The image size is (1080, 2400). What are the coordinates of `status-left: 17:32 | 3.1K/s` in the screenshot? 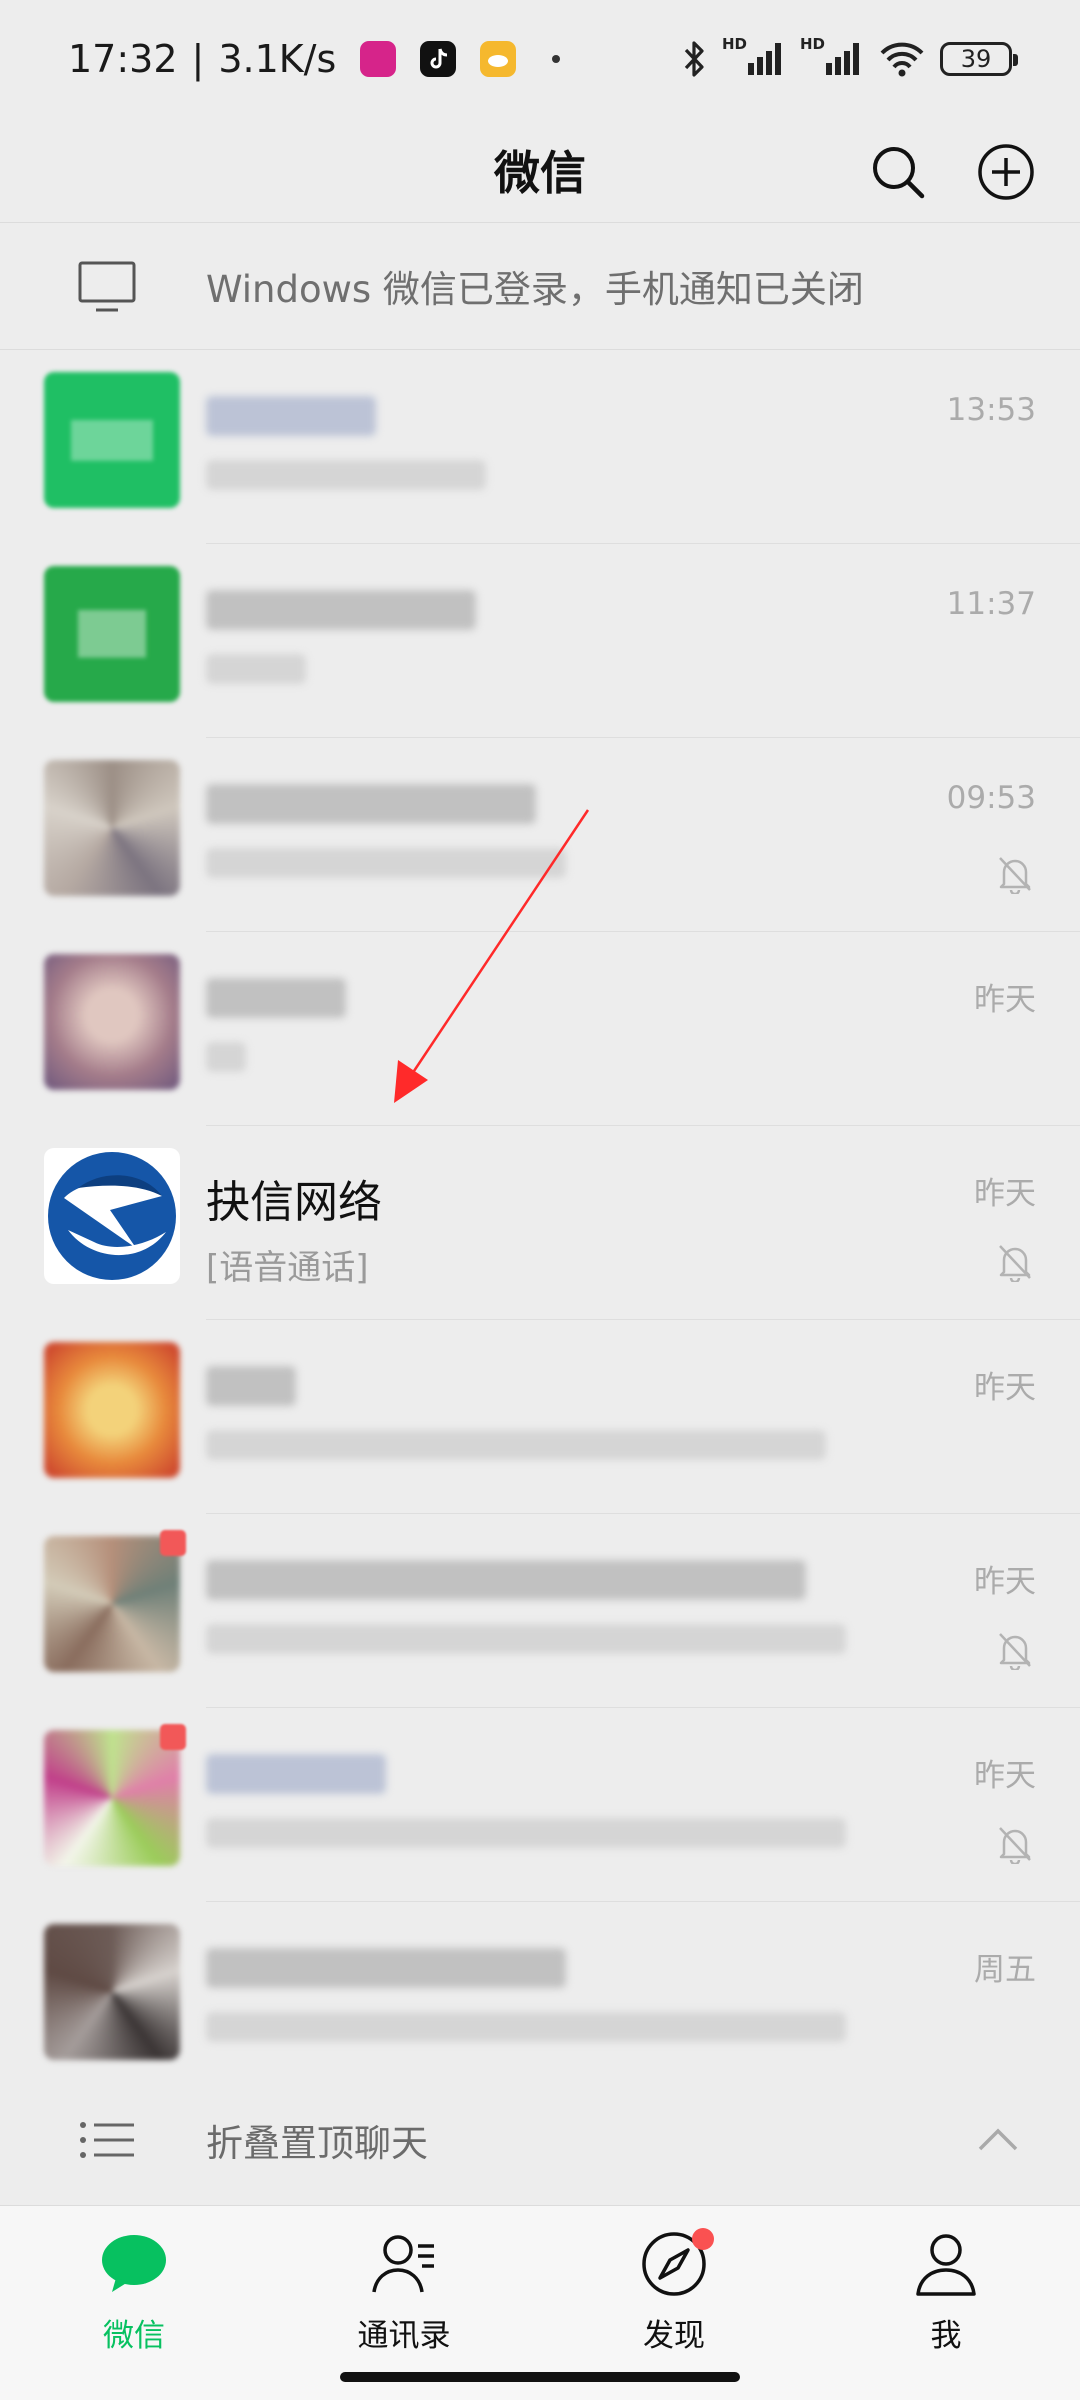 It's located at (314, 59).